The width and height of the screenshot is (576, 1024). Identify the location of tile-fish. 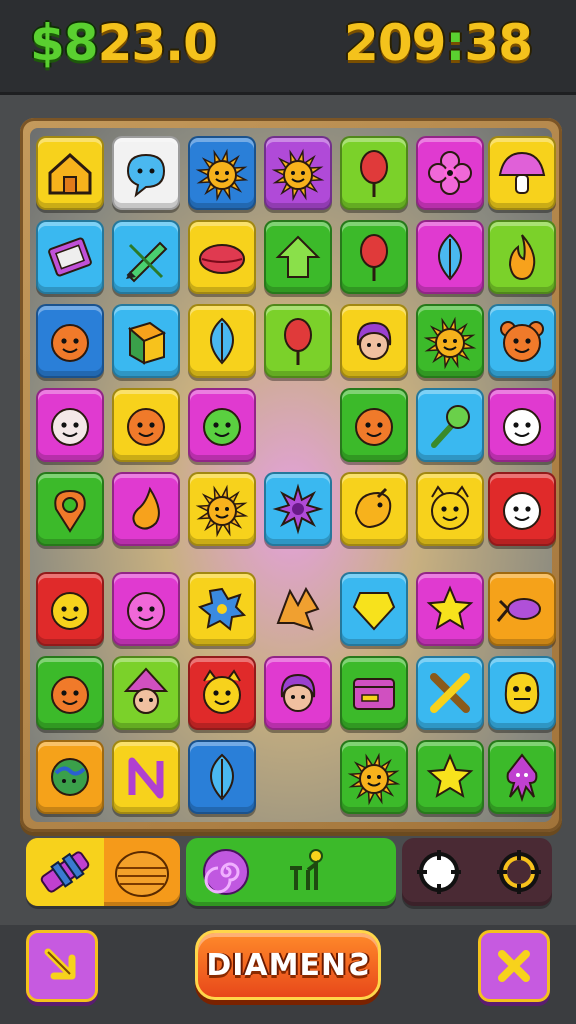
(522, 609).